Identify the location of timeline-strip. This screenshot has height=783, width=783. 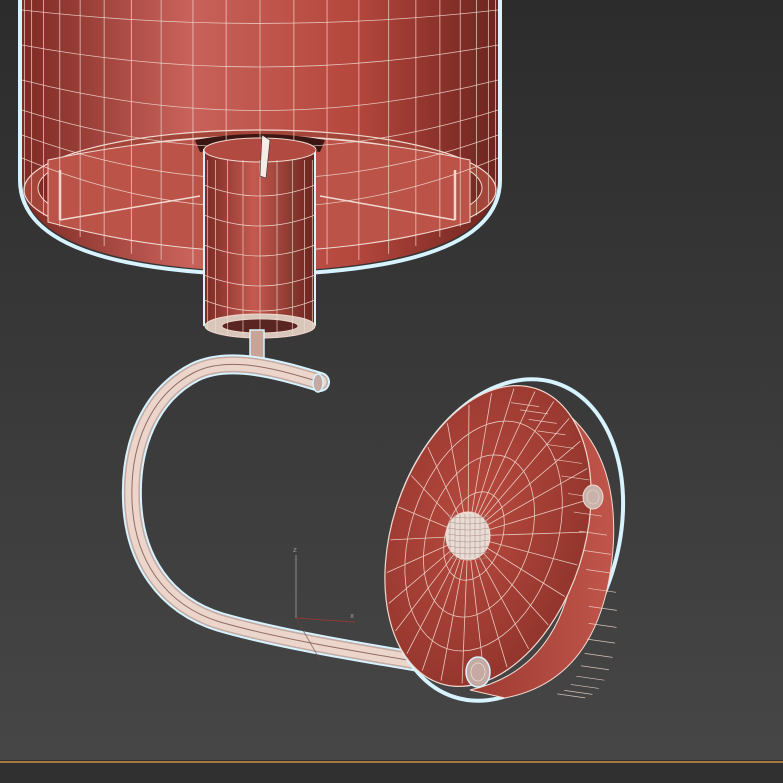
(391, 771).